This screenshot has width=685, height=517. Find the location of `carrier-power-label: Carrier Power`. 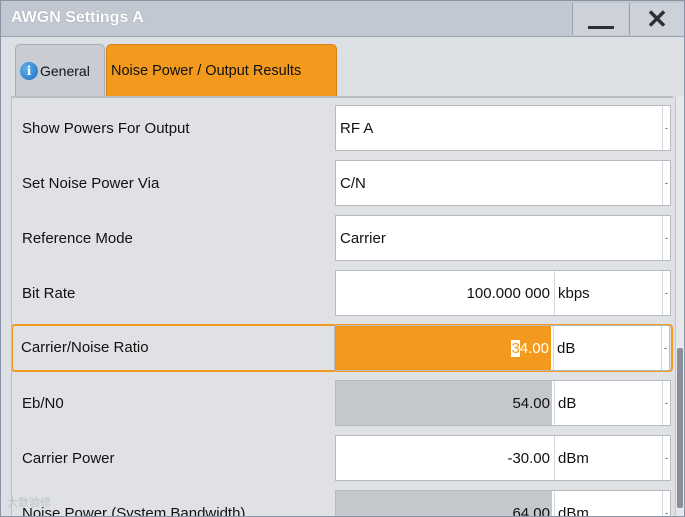

carrier-power-label: Carrier Power is located at coordinates (68, 458).